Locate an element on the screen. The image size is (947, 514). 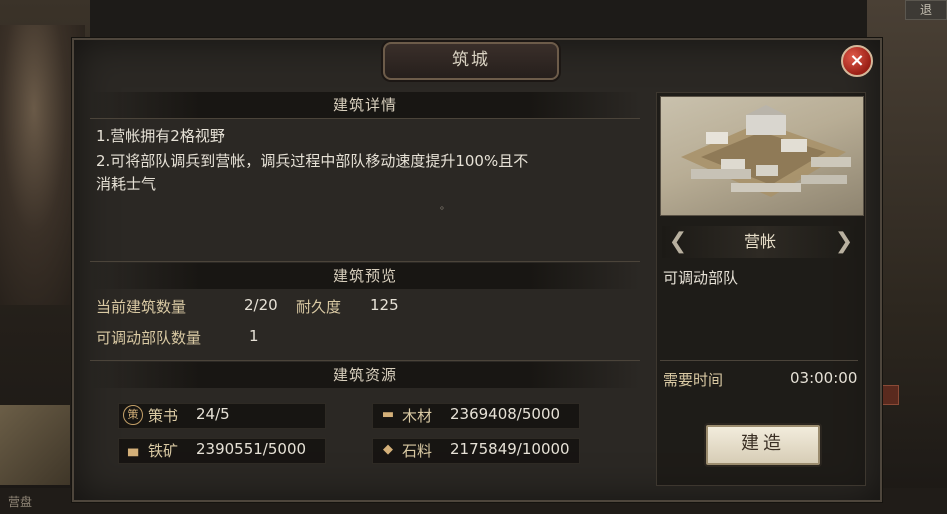
building-image is located at coordinates (762, 156).